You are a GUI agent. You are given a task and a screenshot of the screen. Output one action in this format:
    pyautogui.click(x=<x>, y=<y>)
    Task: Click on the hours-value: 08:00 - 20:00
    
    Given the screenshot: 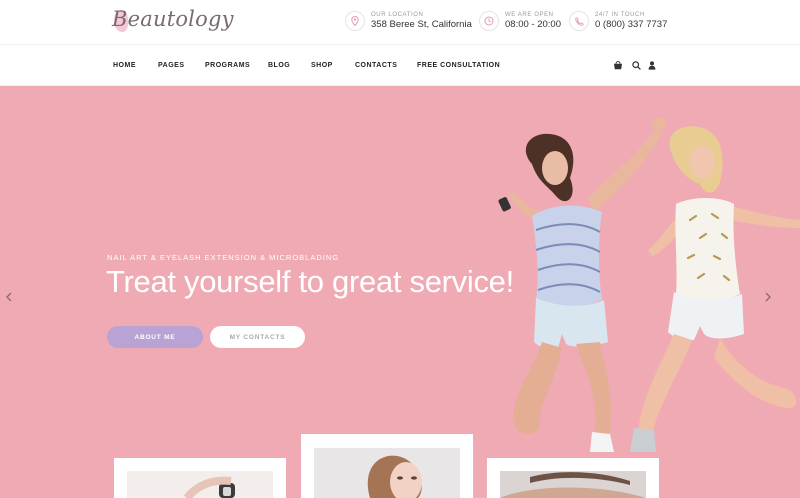 What is the action you would take?
    pyautogui.click(x=533, y=24)
    